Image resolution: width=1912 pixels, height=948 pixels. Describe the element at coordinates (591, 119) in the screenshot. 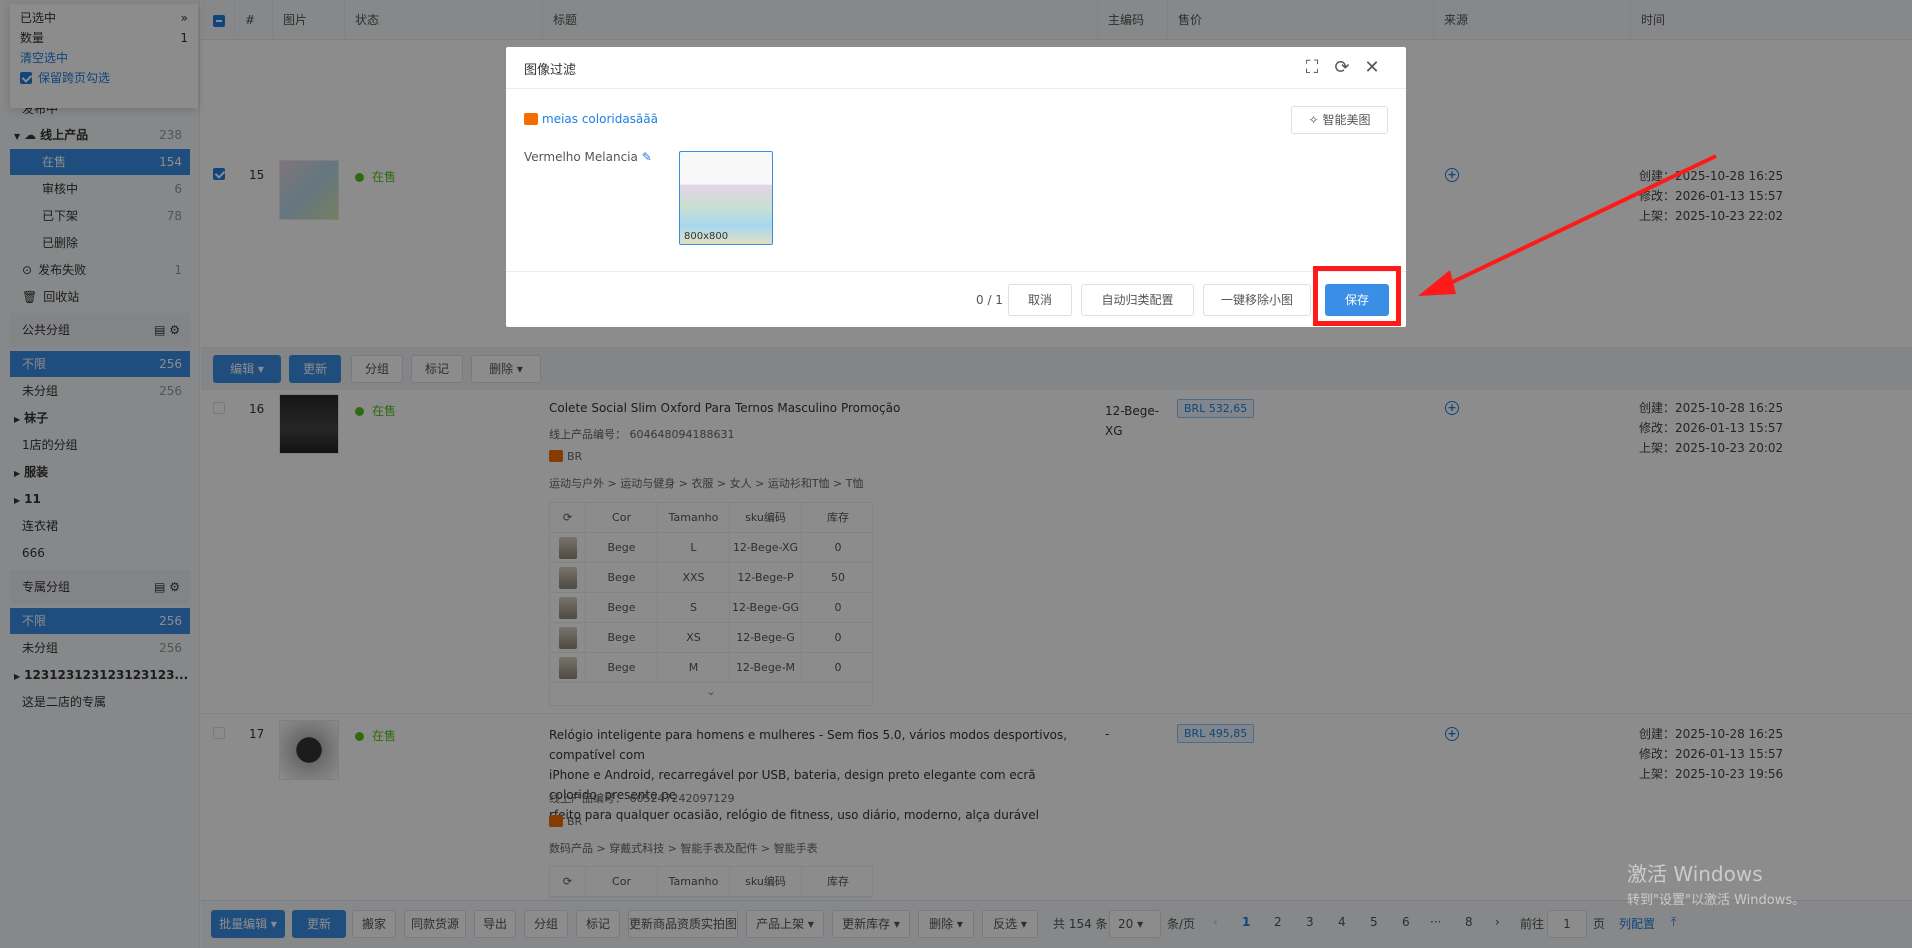

I see `product-link: meias coloridasããã` at that location.